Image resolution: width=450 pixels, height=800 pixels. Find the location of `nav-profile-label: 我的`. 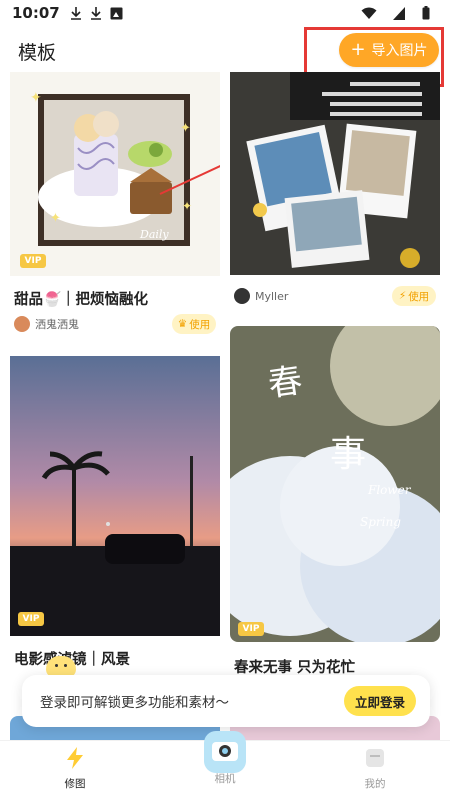

nav-profile-label: 我的 is located at coordinates (375, 784).